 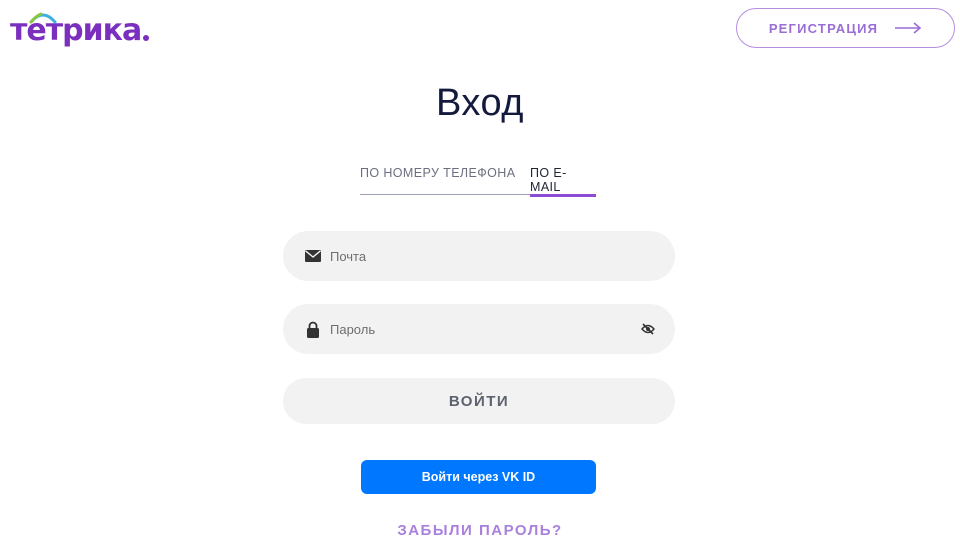 I want to click on lock-icon, so click(x=313, y=329).